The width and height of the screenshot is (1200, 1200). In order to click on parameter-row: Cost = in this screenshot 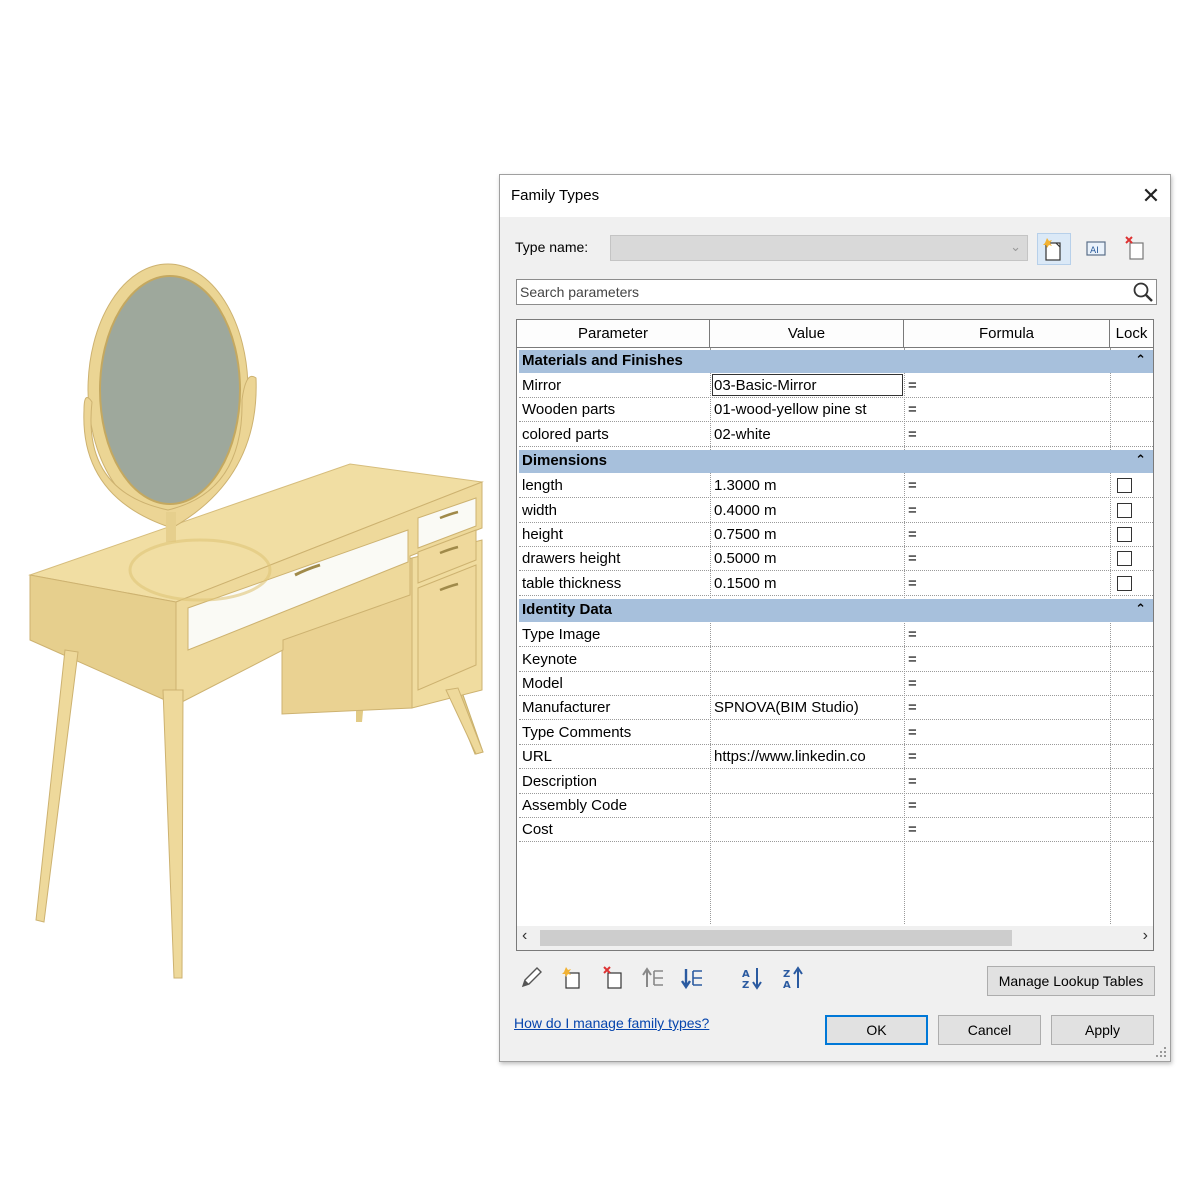, I will do `click(836, 830)`.